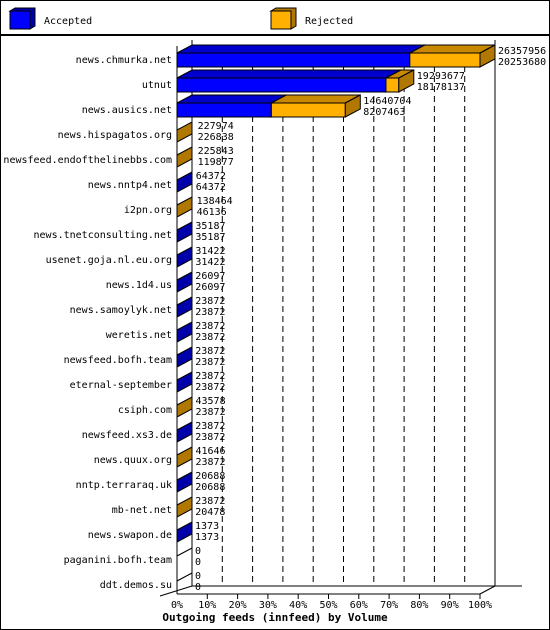 The height and width of the screenshot is (630, 550). Describe the element at coordinates (127, 435) in the screenshot. I see `y-axis-label: newsfeed.xs3.de` at that location.